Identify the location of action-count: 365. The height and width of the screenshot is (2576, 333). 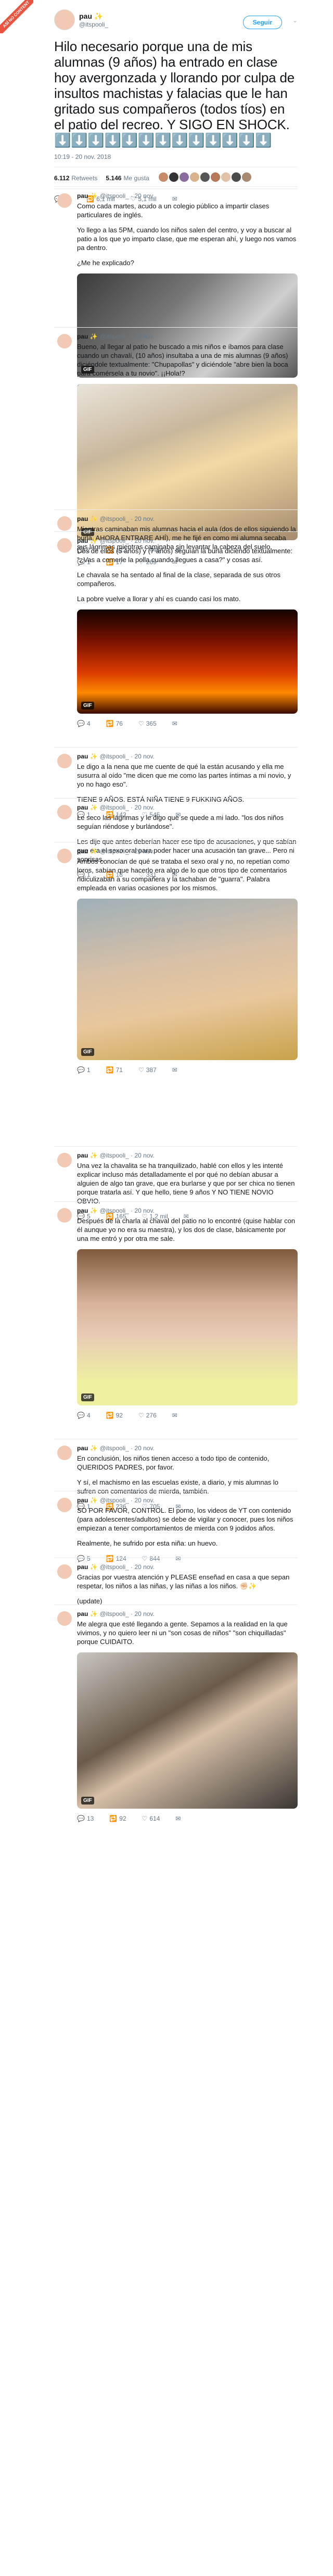
(151, 723).